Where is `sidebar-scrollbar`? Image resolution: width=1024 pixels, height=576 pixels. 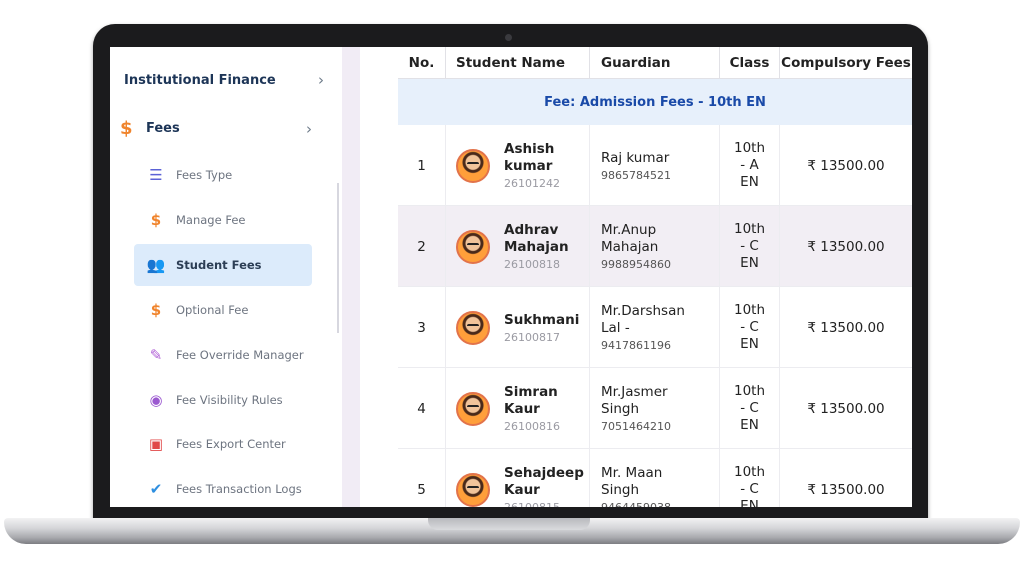 sidebar-scrollbar is located at coordinates (338, 258).